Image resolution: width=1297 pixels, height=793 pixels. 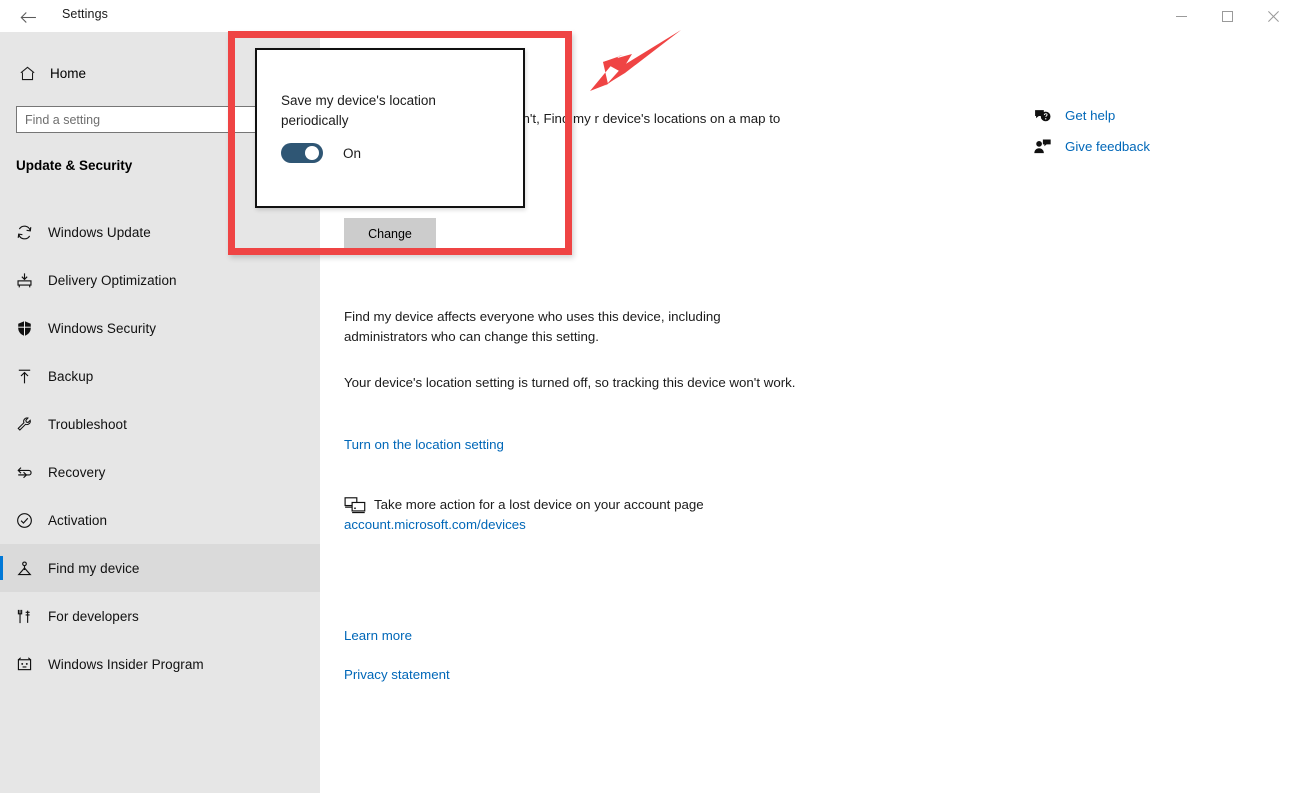 What do you see at coordinates (160, 616) in the screenshot?
I see `sidebar-item-for-developers: For developers` at bounding box center [160, 616].